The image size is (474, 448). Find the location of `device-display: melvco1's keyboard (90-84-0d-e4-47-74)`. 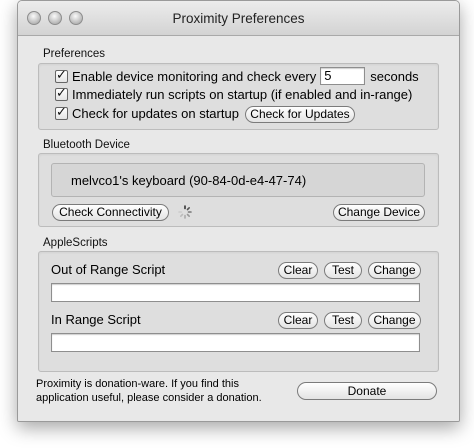

device-display: melvco1's keyboard (90-84-0d-e4-47-74) is located at coordinates (238, 180).